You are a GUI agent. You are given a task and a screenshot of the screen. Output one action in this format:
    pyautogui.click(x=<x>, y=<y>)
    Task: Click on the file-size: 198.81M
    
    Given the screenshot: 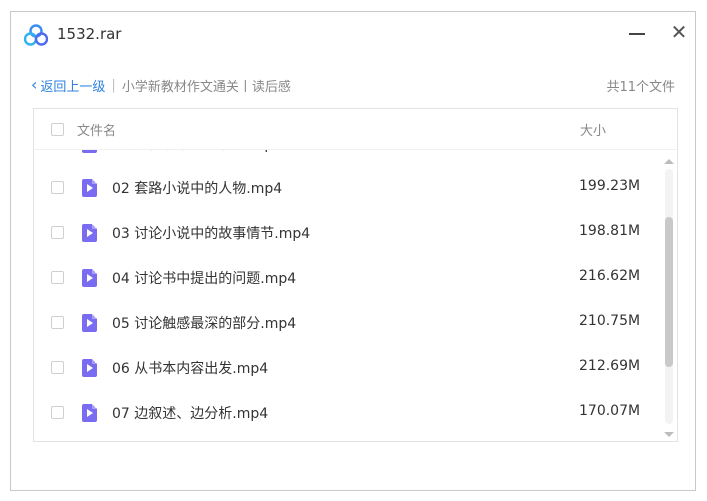 What is the action you would take?
    pyautogui.click(x=610, y=231)
    